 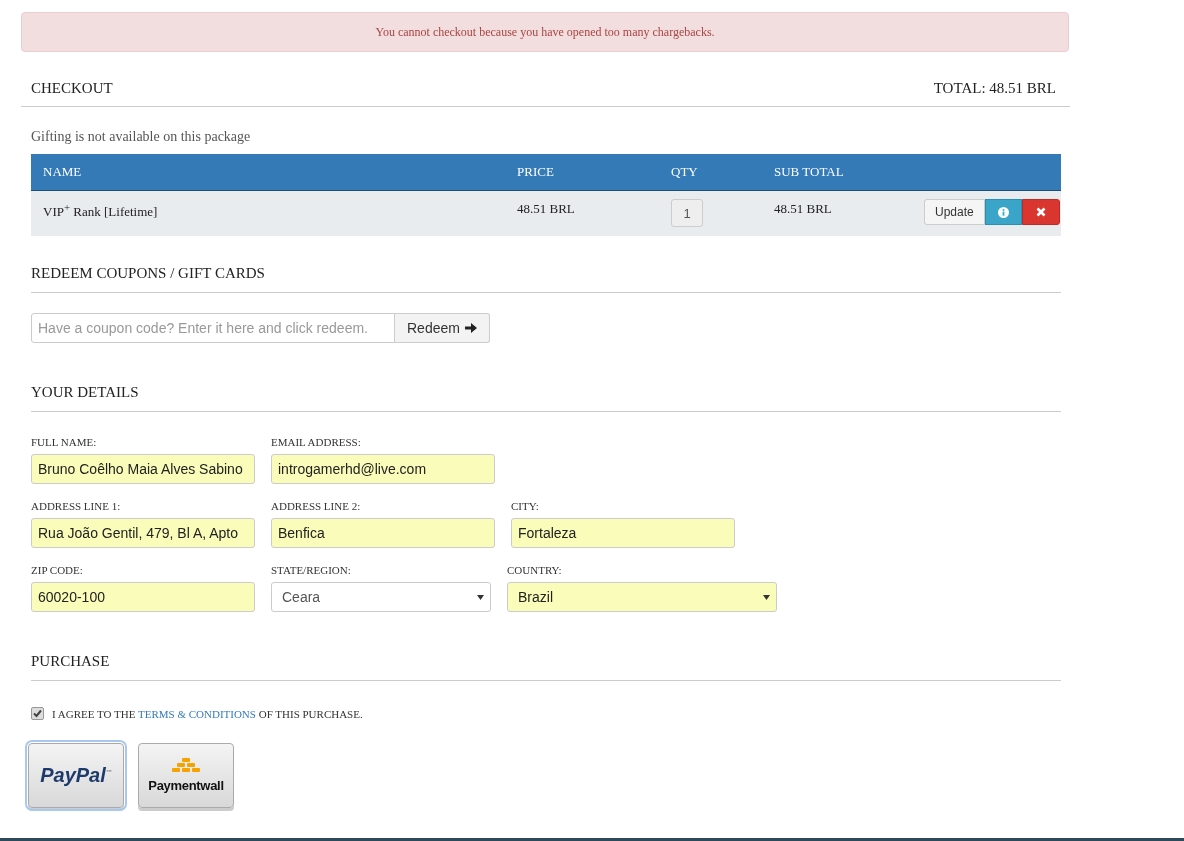 I want to click on column-header: PRICE, so click(x=536, y=172).